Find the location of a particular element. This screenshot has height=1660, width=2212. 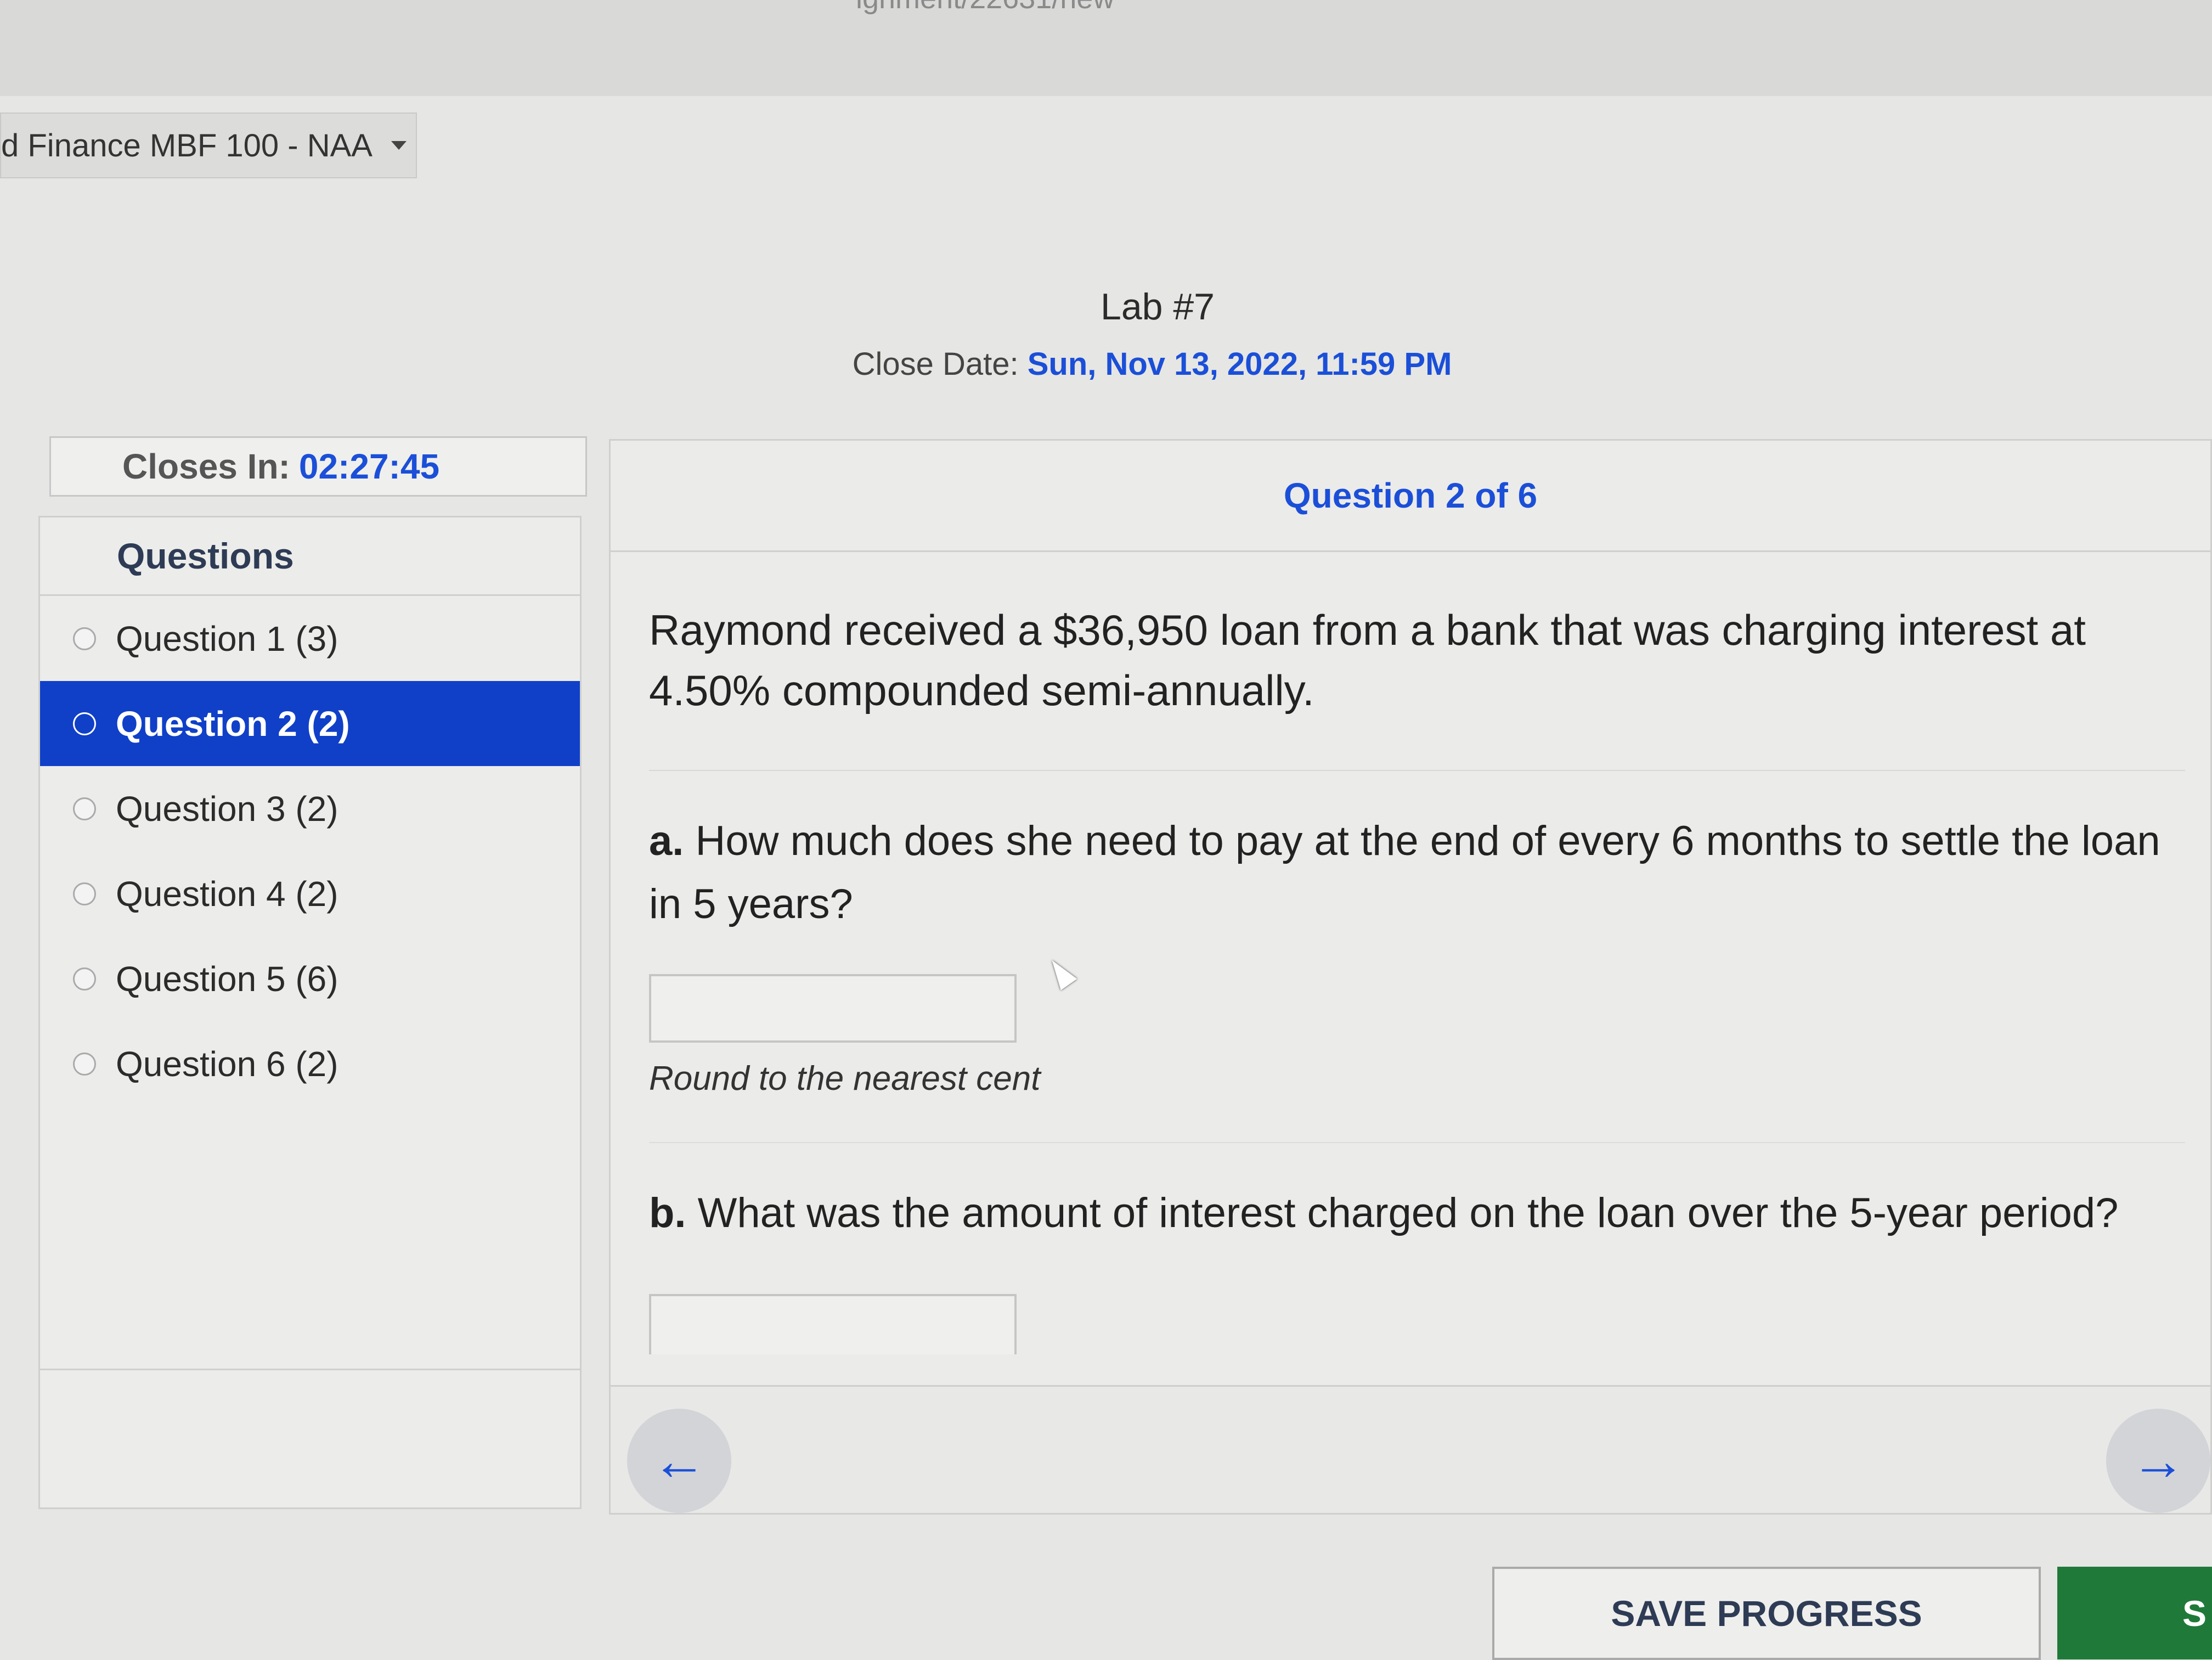

assignment-title: Lab #7 is located at coordinates (1158, 307).